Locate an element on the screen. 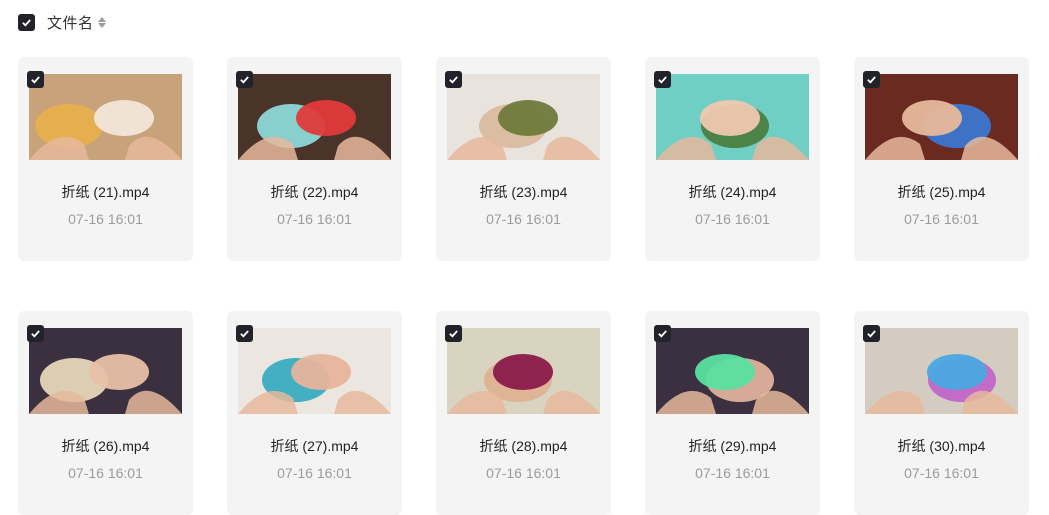  file-card: 折纸 (22).mp4 07-16 16:01 is located at coordinates (314, 159).